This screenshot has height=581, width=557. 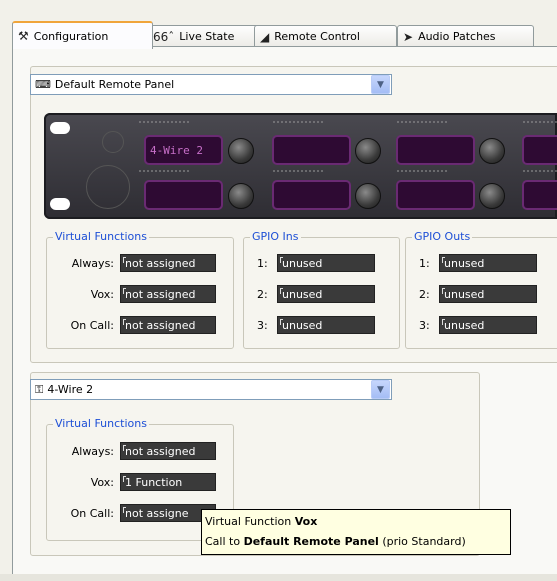 What do you see at coordinates (262, 263) in the screenshot?
I see `gpio-in-label: 1:` at bounding box center [262, 263].